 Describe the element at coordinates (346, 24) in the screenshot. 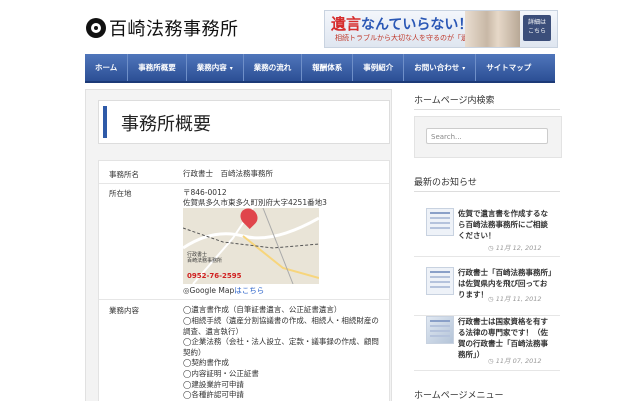

I see `banner-headline-red: 遺言` at that location.